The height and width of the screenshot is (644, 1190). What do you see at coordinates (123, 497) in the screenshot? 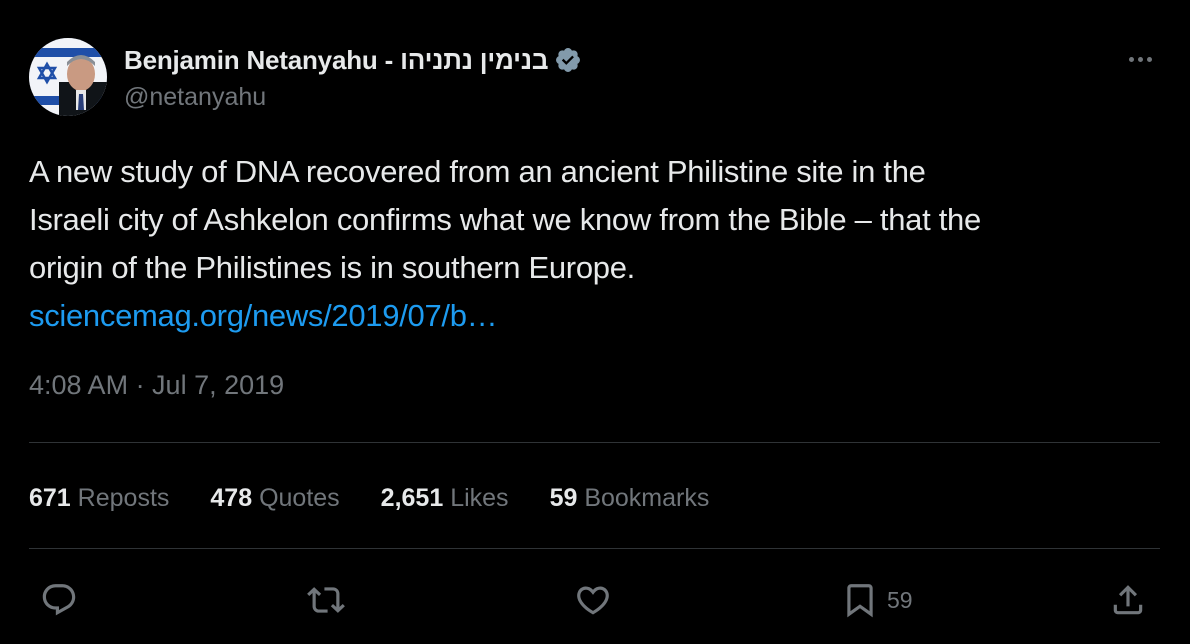
I see `stat-reposts-label: Reposts` at bounding box center [123, 497].